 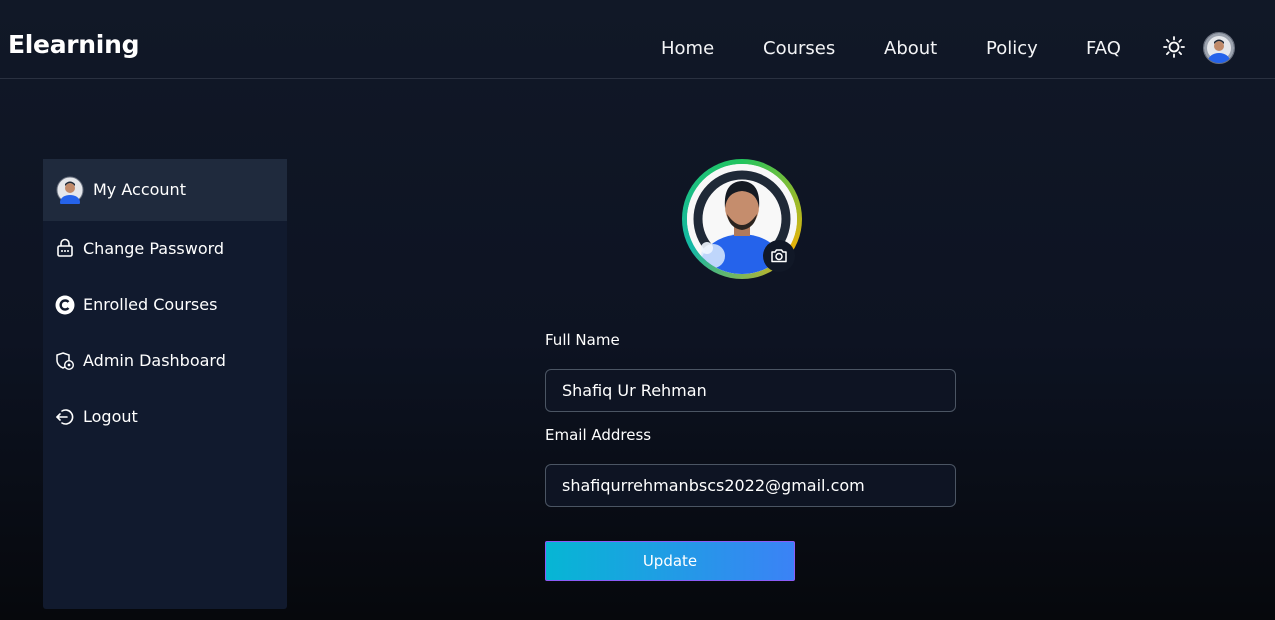 What do you see at coordinates (750, 485) in the screenshot?
I see `email-field` at bounding box center [750, 485].